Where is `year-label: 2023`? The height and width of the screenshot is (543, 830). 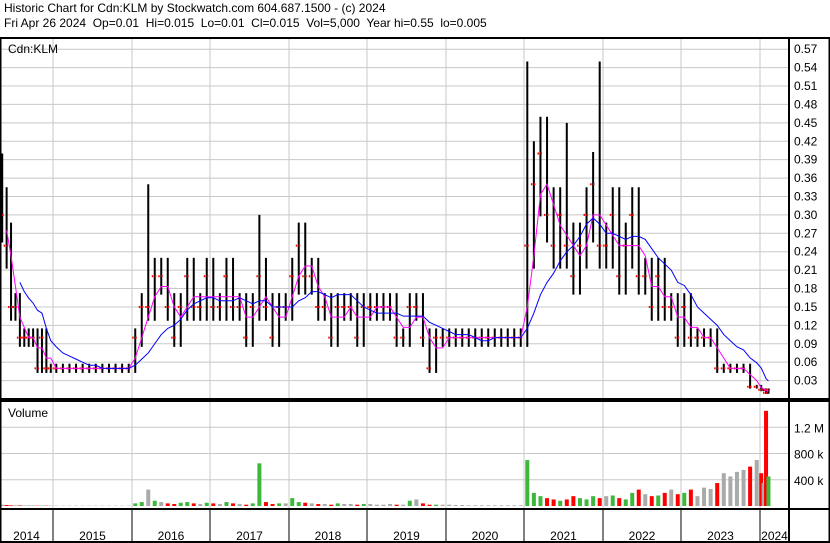 year-label: 2023 is located at coordinates (720, 536).